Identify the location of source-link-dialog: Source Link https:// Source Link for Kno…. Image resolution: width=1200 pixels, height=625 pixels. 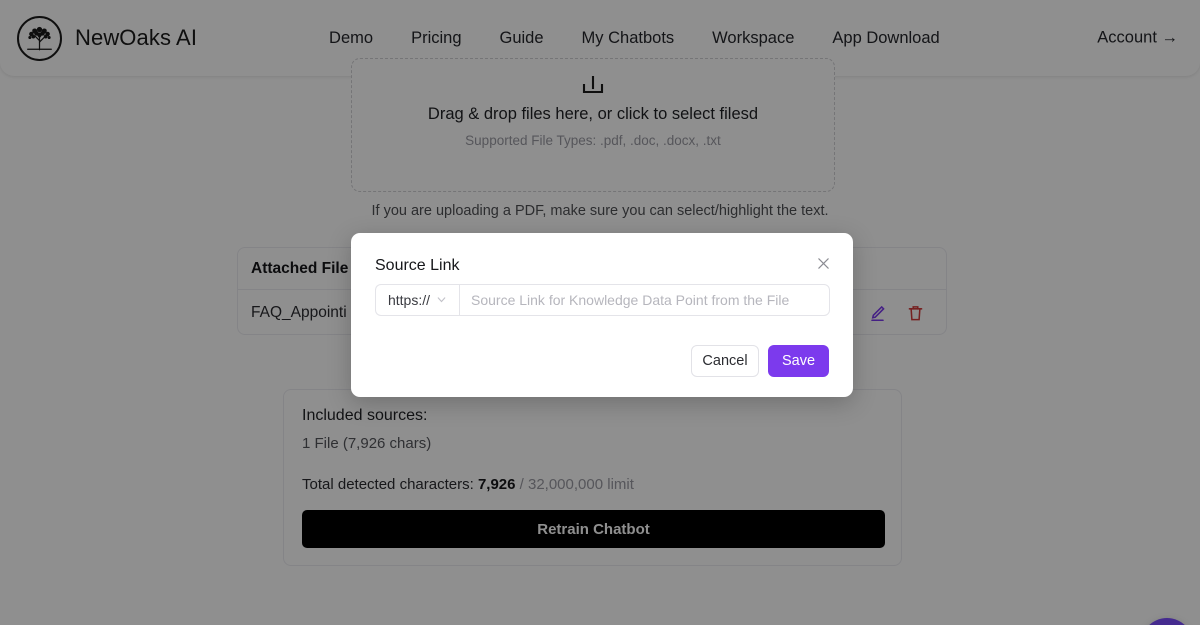
(602, 315).